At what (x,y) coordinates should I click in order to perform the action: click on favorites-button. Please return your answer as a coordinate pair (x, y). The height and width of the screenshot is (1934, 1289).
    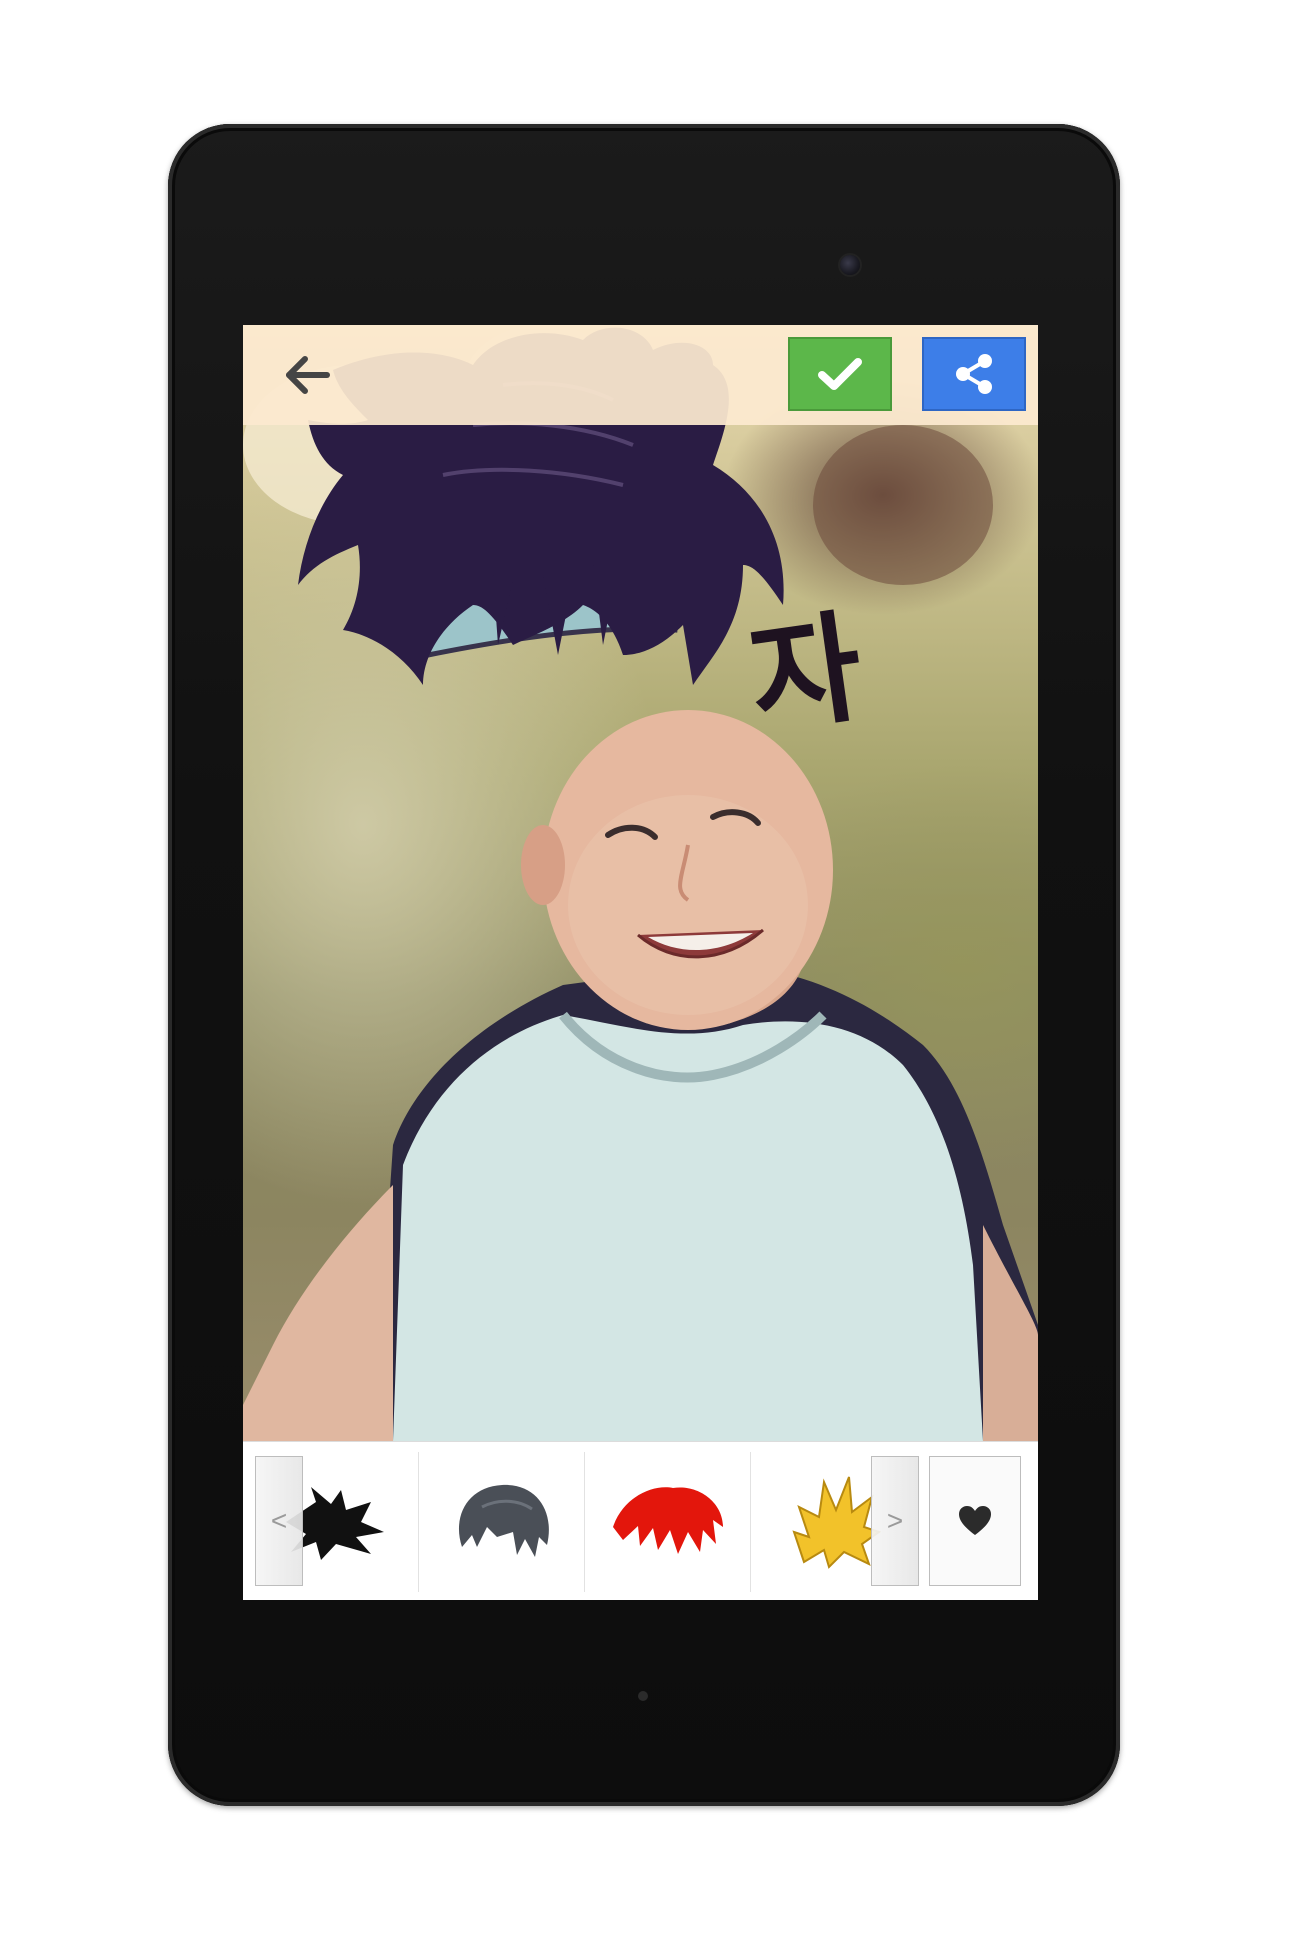
    Looking at the image, I should click on (975, 1521).